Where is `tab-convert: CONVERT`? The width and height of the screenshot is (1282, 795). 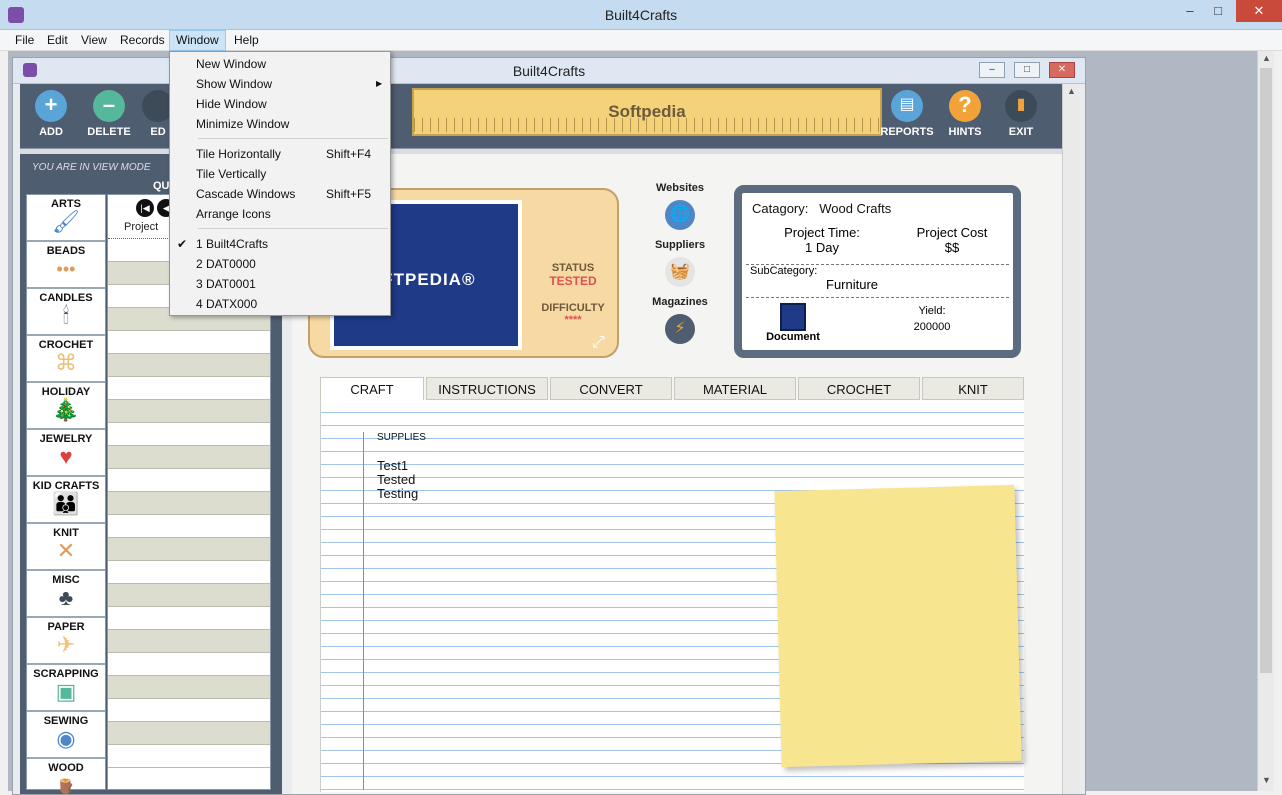
tab-convert: CONVERT is located at coordinates (611, 388).